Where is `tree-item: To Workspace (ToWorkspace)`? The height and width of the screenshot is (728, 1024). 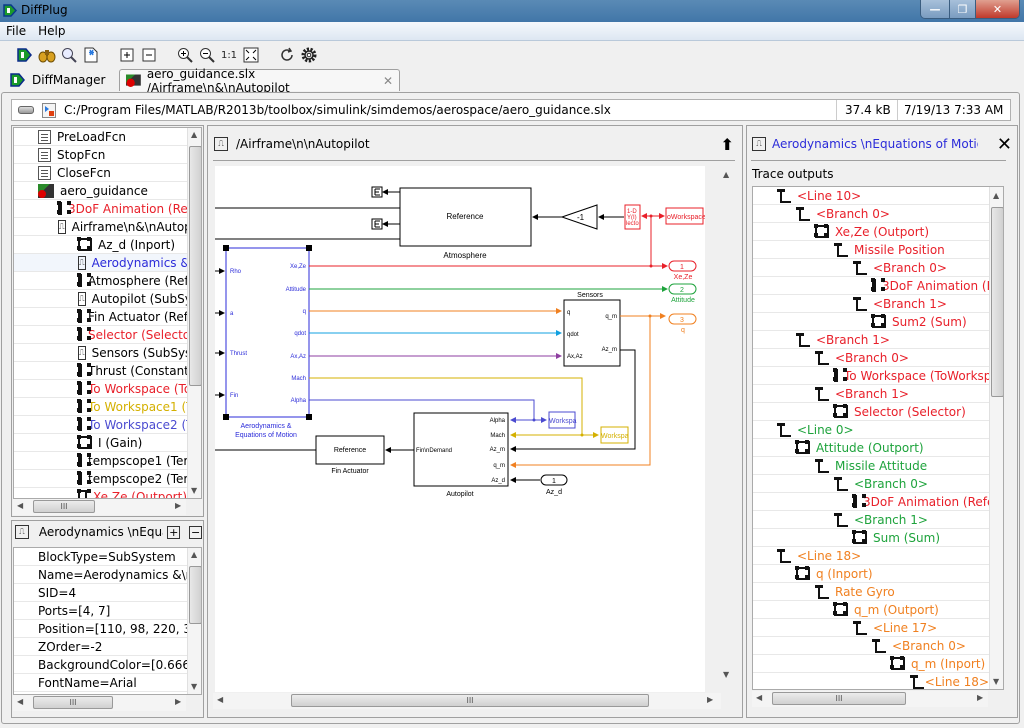 tree-item: To Workspace (ToWorkspace) is located at coordinates (107, 389).